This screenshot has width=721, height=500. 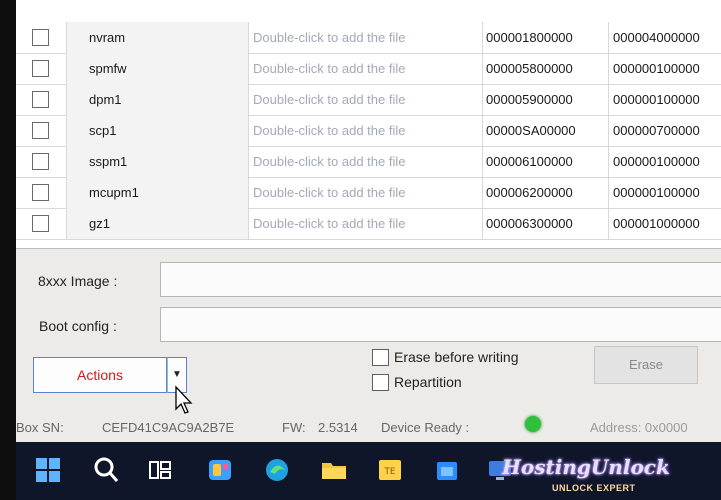 I want to click on erase-button: Erase, so click(x=646, y=365).